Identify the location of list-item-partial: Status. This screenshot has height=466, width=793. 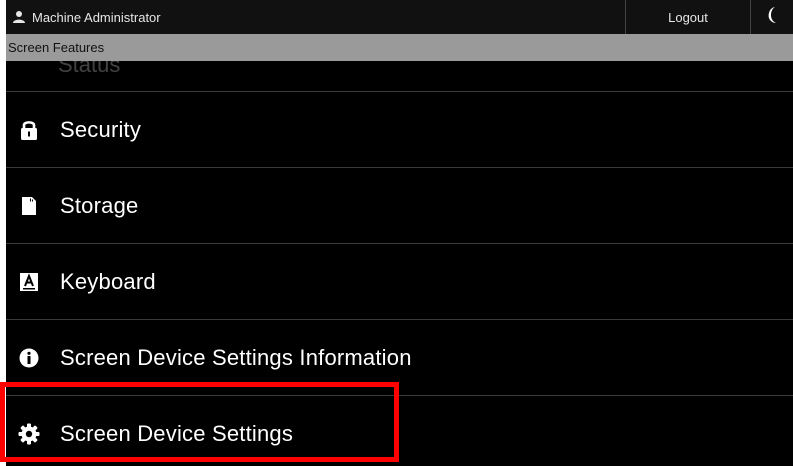
(399, 76).